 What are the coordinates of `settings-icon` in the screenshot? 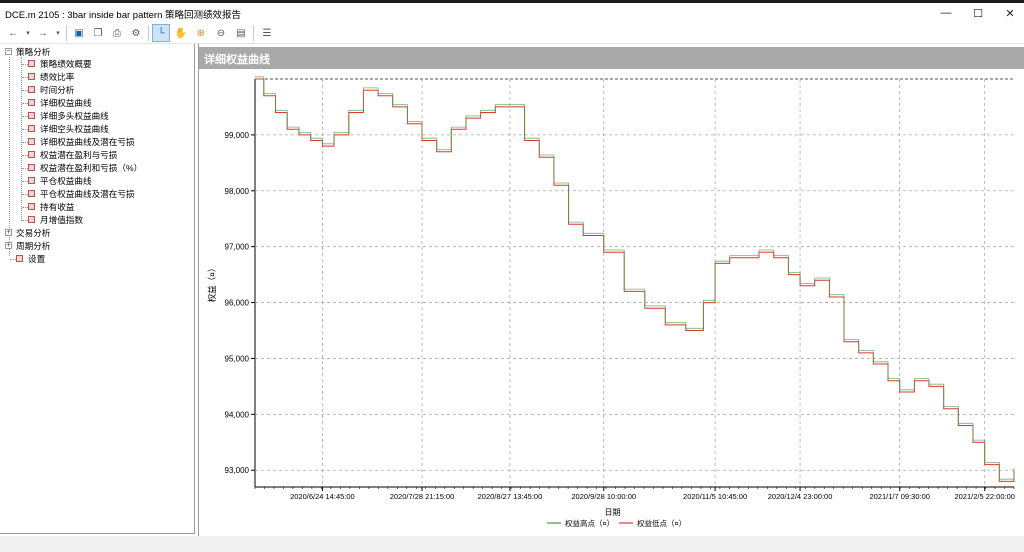 It's located at (19, 258).